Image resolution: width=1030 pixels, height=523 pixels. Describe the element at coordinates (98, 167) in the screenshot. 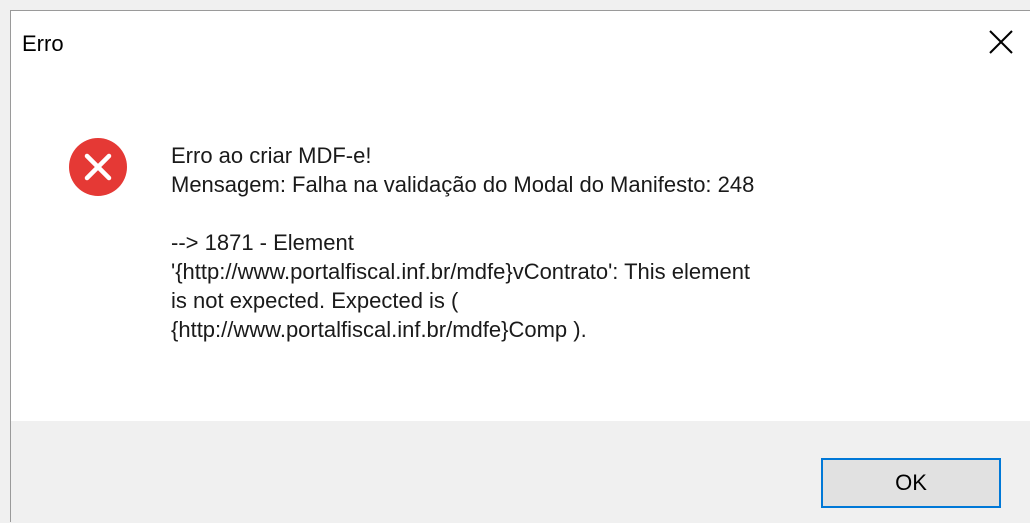

I see `error-icon` at that location.